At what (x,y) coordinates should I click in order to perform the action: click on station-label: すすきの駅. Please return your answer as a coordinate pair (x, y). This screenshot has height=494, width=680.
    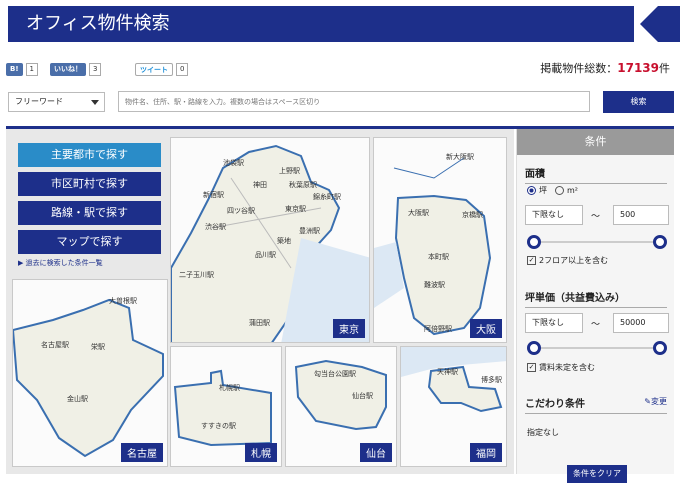
    Looking at the image, I should click on (218, 426).